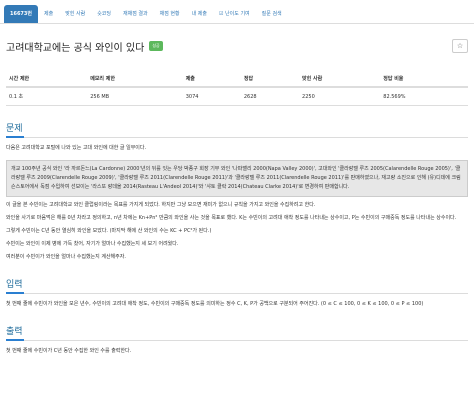 This screenshot has height=402, width=474. I want to click on problem-intro: 다음은 고려대학교 포털에 나와 있는 고대 와인에 대한 글 일부이다., so click(76, 148).